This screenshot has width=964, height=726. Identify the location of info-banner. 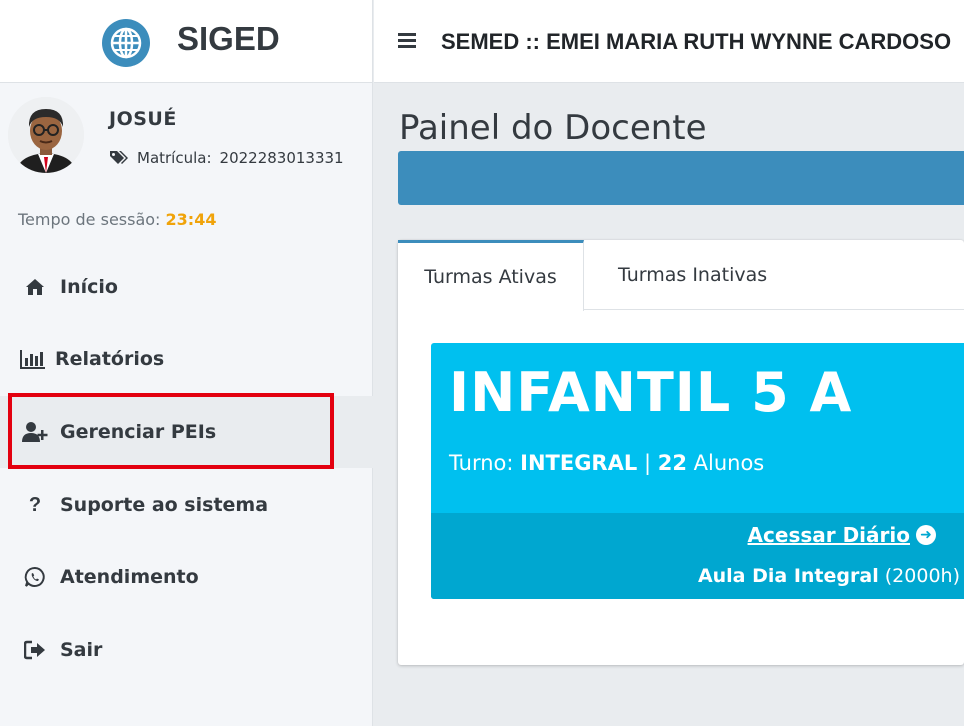
(681, 178).